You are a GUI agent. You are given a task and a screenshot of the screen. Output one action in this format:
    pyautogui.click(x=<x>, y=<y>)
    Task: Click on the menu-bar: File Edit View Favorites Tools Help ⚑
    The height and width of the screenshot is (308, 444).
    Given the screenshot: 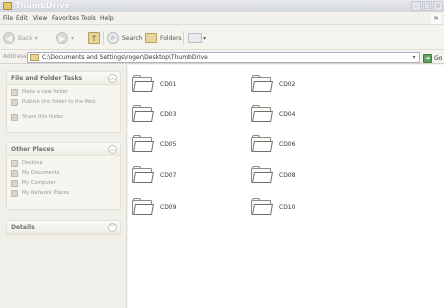 What is the action you would take?
    pyautogui.click(x=222, y=19)
    